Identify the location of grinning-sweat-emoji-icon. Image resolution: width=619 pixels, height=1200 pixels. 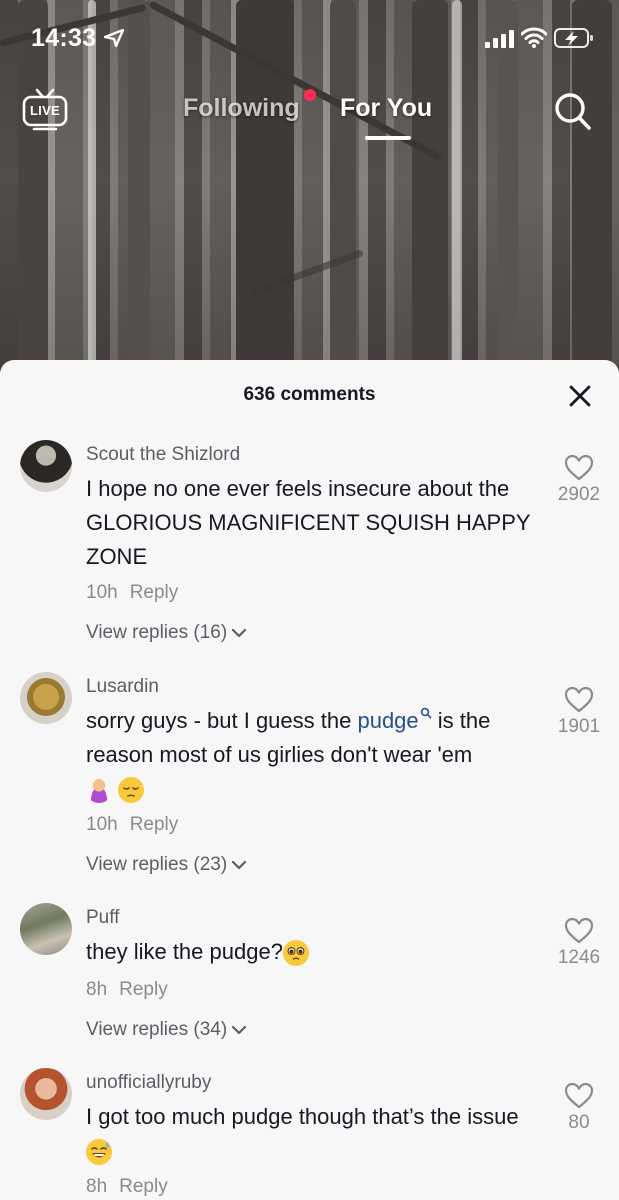
(99, 1152).